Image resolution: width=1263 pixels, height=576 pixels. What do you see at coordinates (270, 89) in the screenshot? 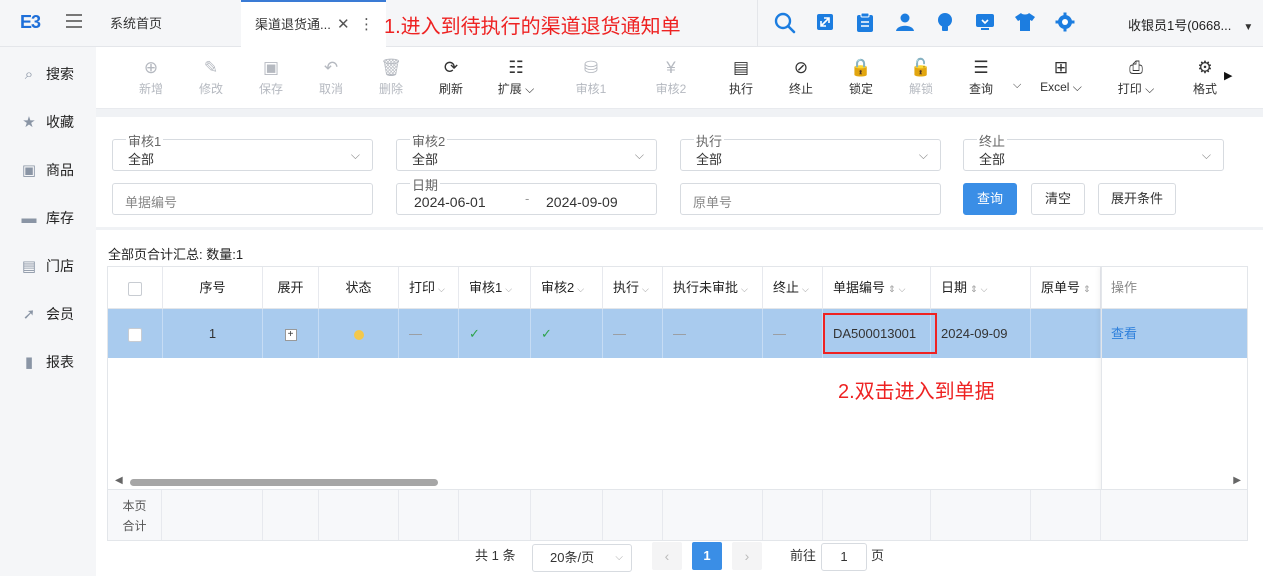
I see `save-button-label: 保存` at bounding box center [270, 89].